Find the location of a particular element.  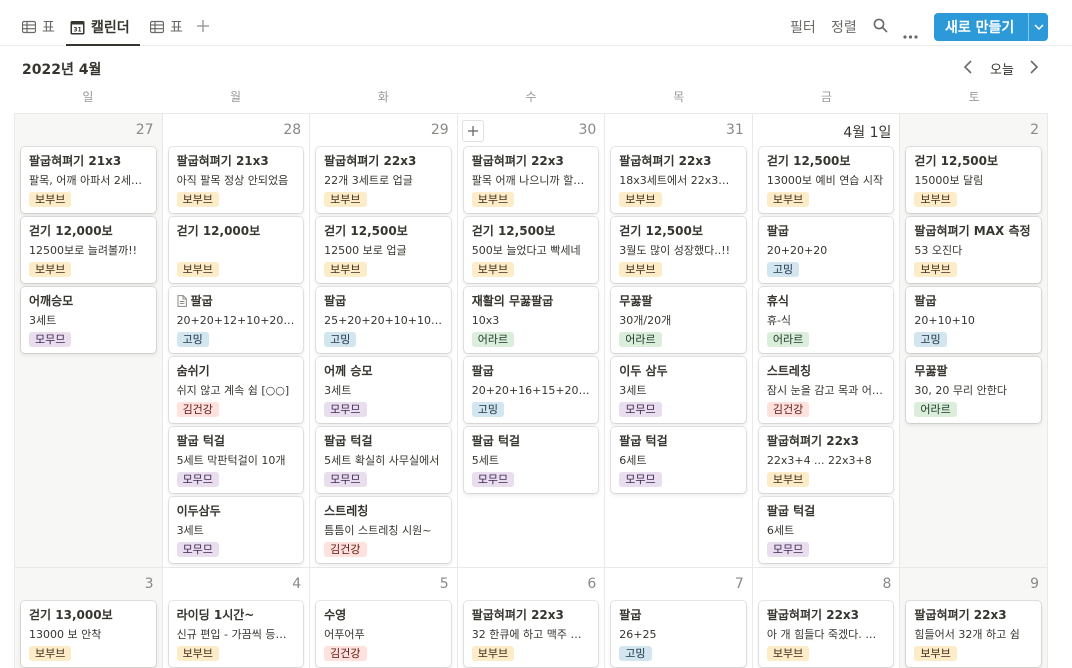

event-card: 팔굽 턱걸 5세트 모무므 is located at coordinates (531, 460).